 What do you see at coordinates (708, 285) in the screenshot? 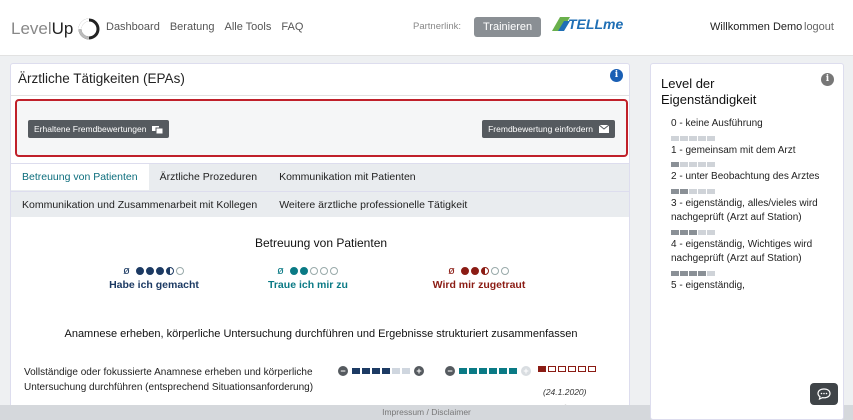
I see `level-5: 5 - eigenständig,` at bounding box center [708, 285].